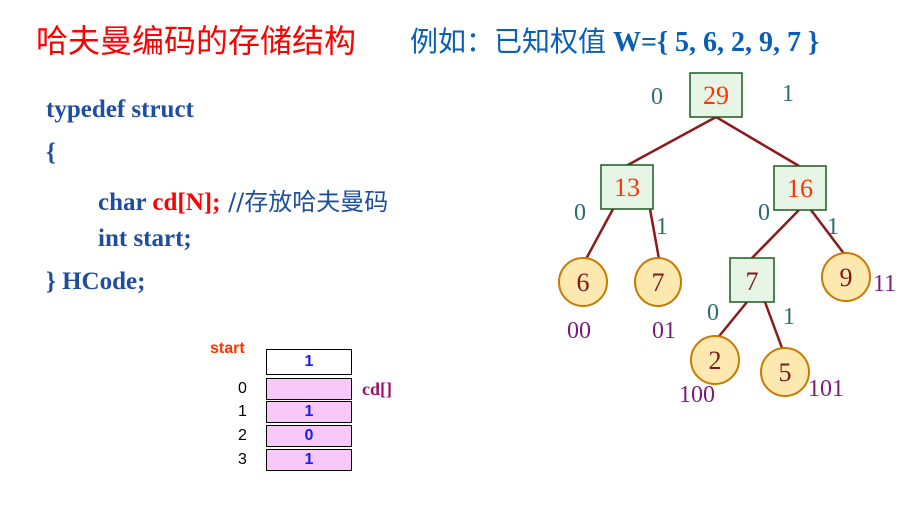  What do you see at coordinates (662, 227) in the screenshot?
I see `edge-bit-13-right: 1` at bounding box center [662, 227].